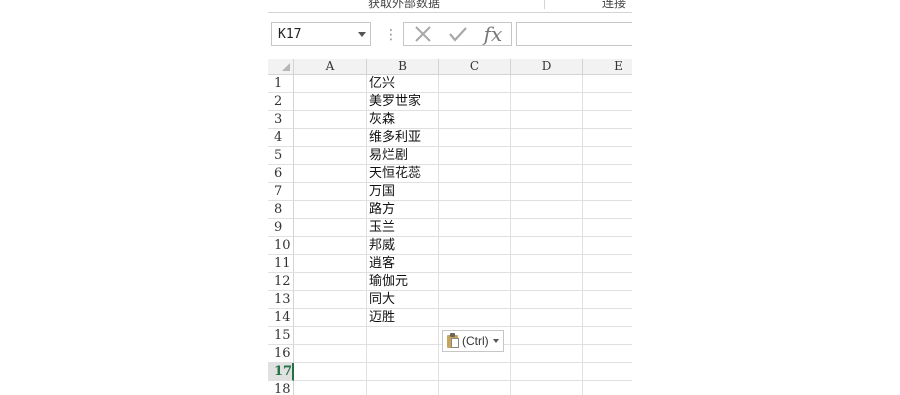  Describe the element at coordinates (281, 102) in the screenshot. I see `row-header: 2` at that location.